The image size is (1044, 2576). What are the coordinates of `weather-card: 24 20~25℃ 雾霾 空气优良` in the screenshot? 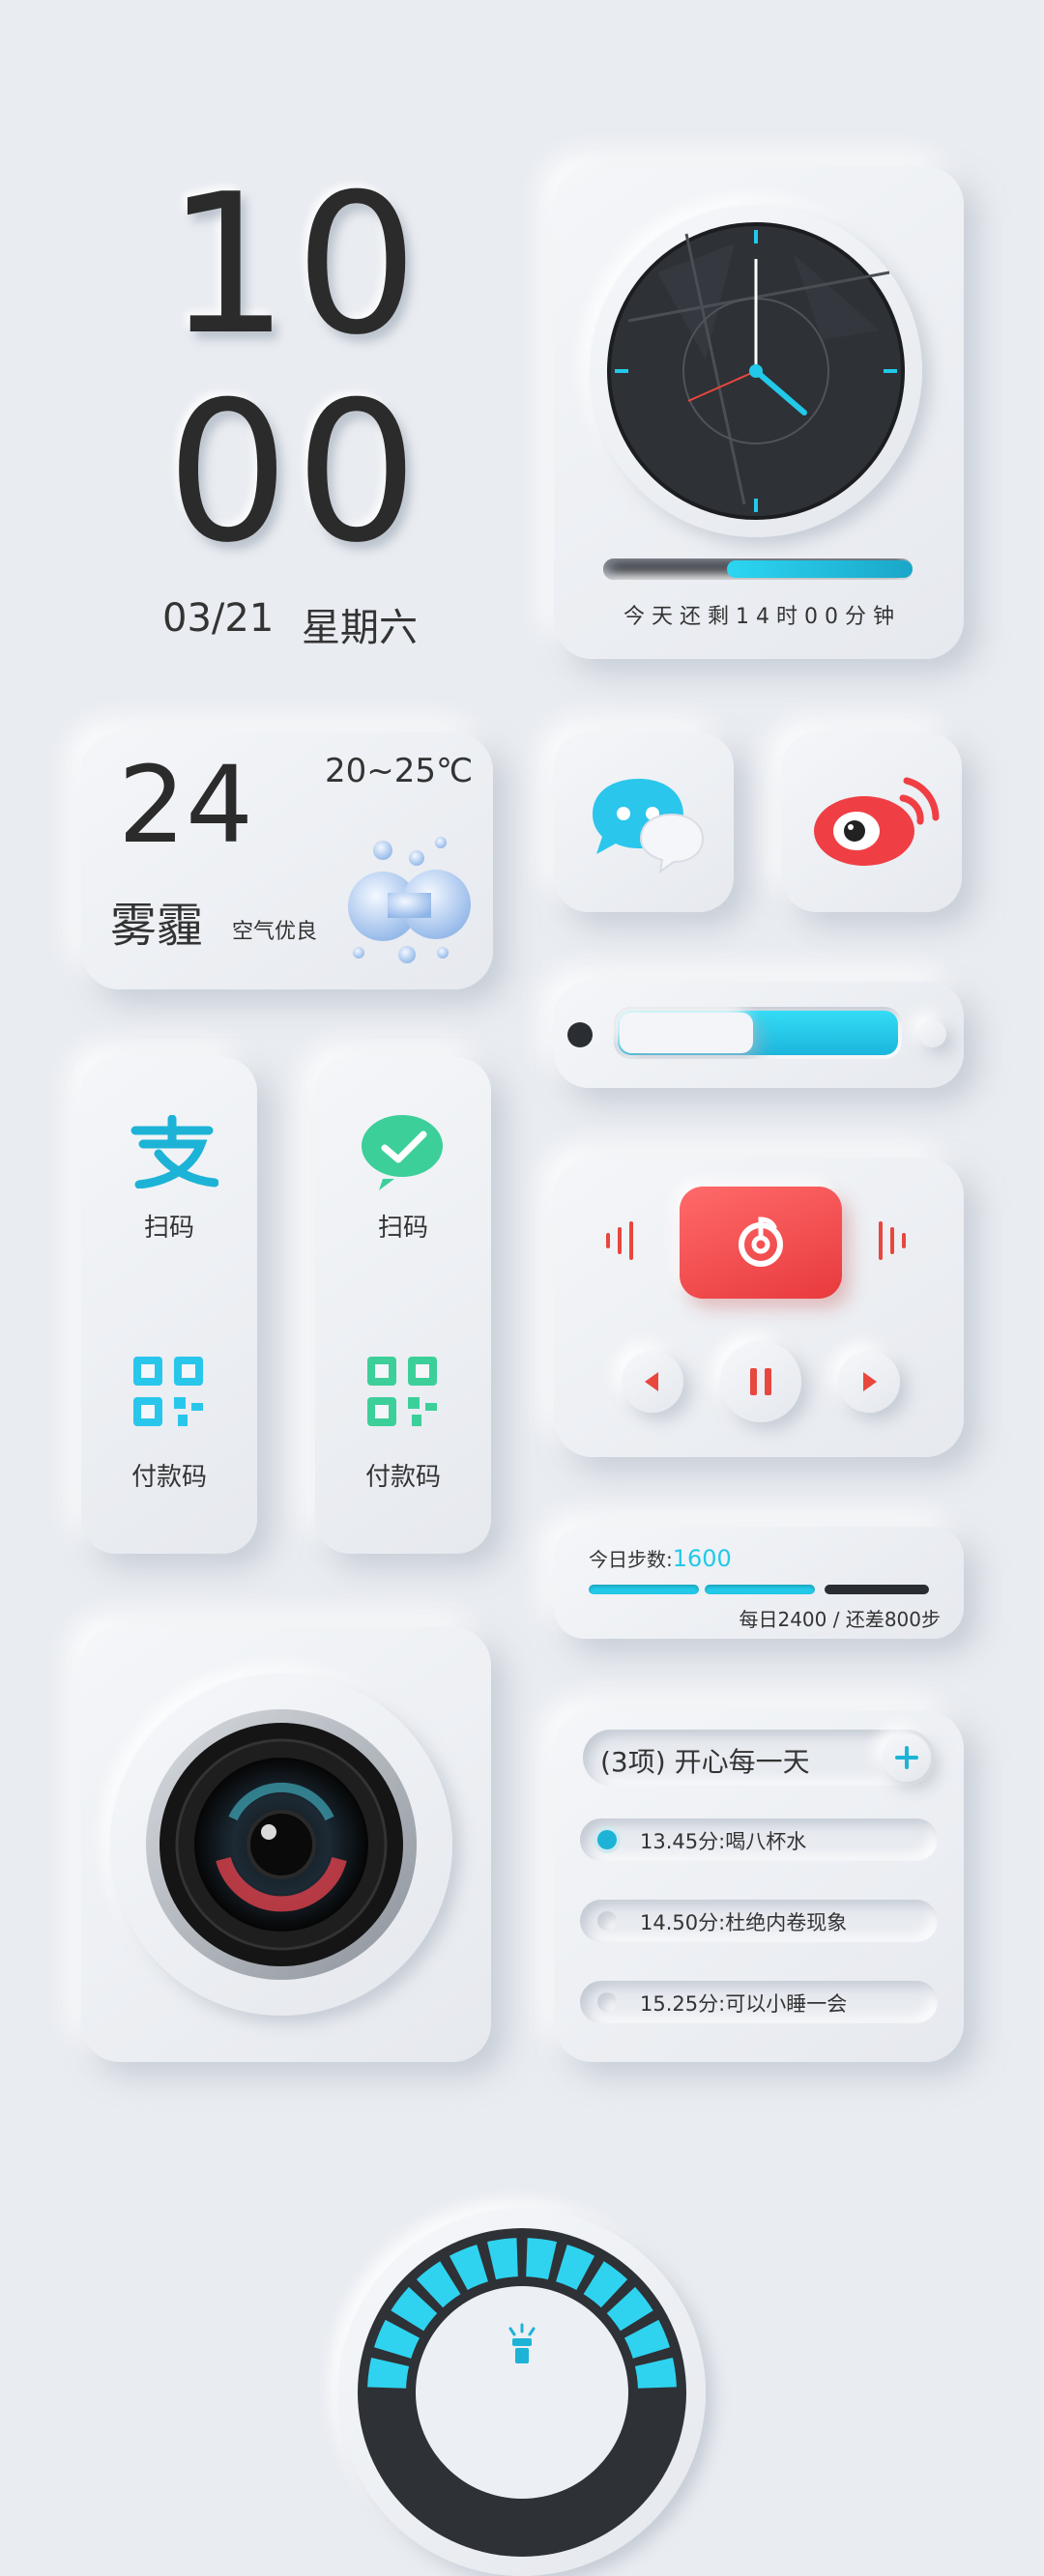 It's located at (287, 861).